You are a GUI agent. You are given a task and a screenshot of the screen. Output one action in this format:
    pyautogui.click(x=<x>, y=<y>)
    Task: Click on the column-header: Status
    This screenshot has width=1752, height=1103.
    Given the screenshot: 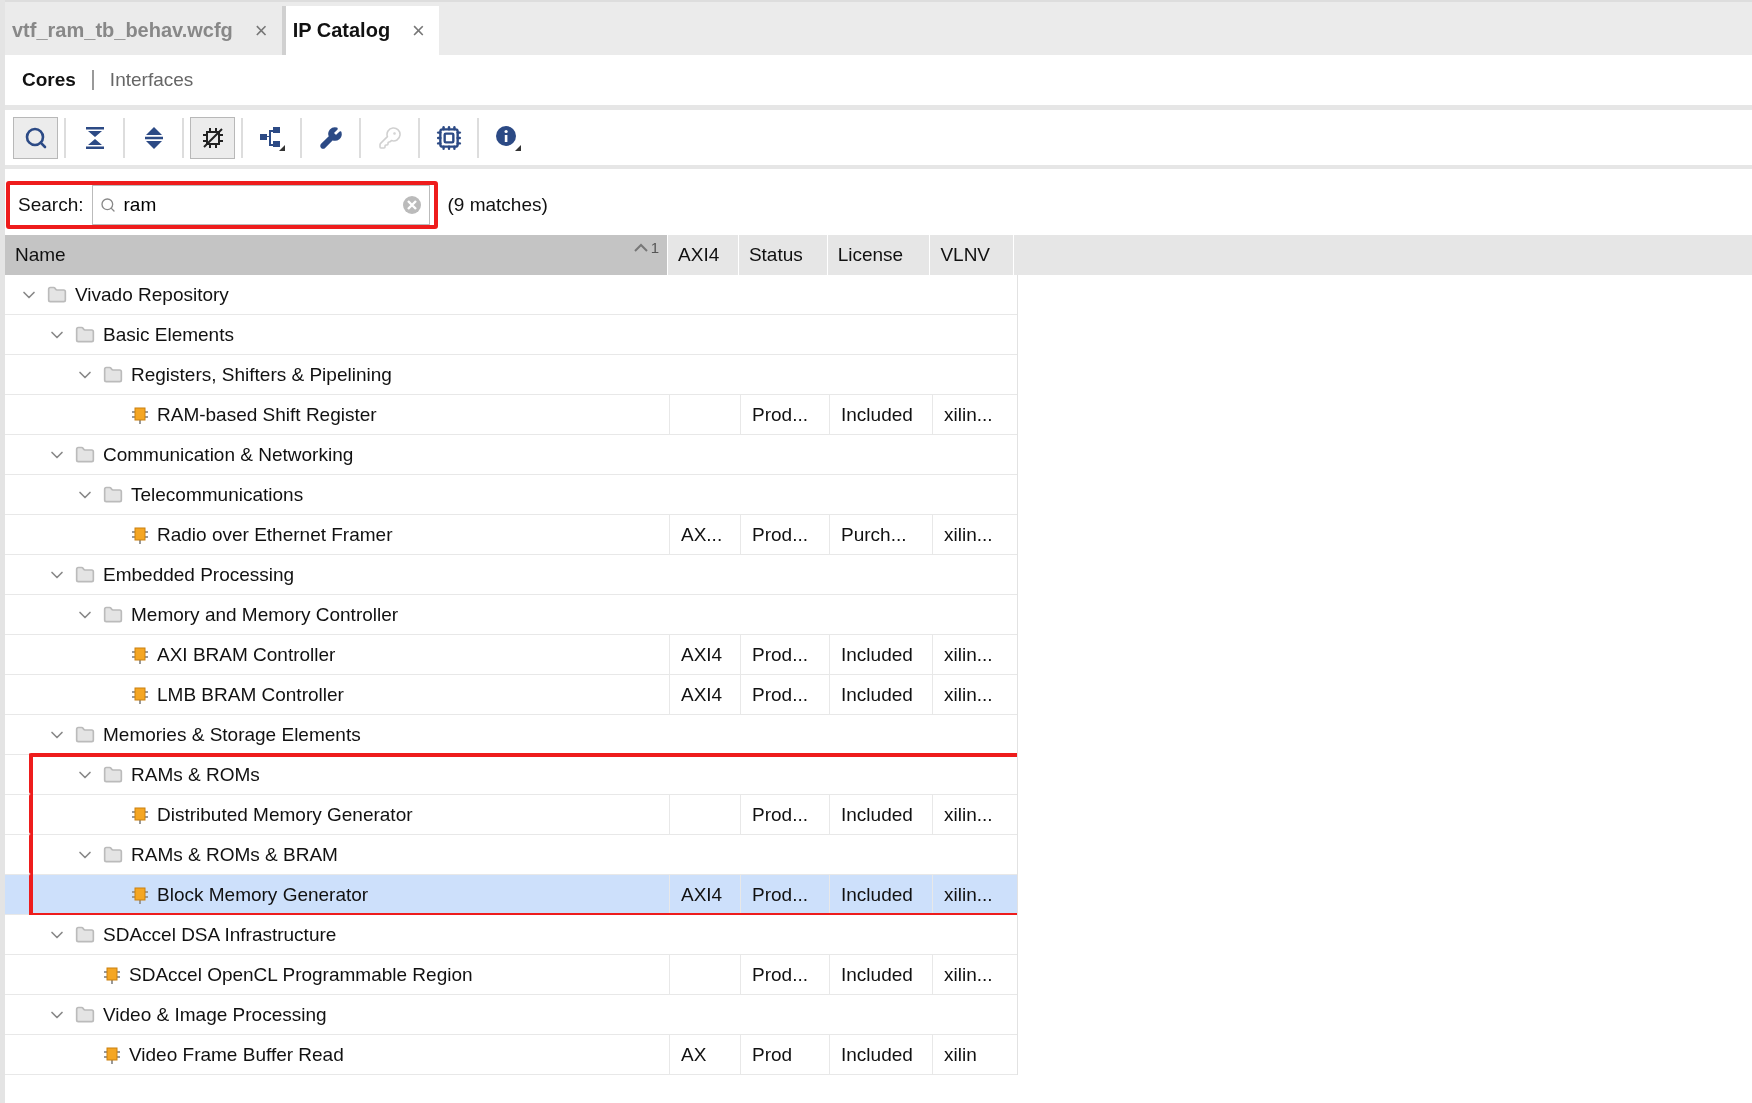 What is the action you would take?
    pyautogui.click(x=783, y=255)
    